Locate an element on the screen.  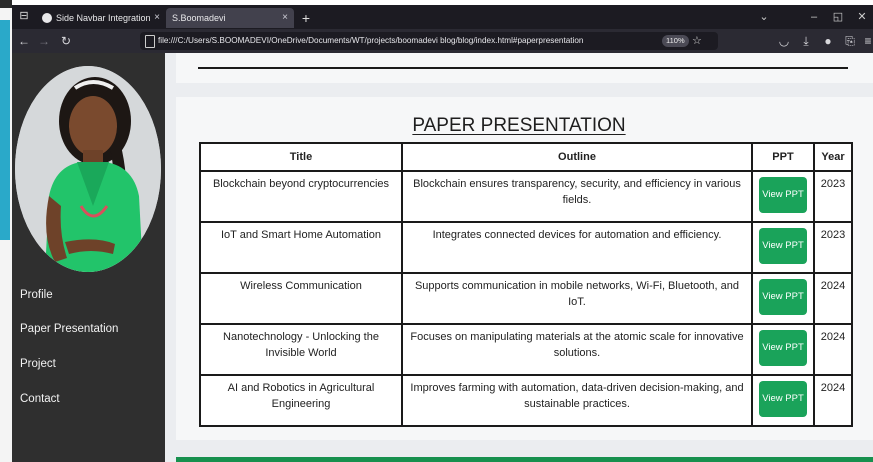
tab-side-navbar: Side Navbar Integration × is located at coordinates (102, 18).